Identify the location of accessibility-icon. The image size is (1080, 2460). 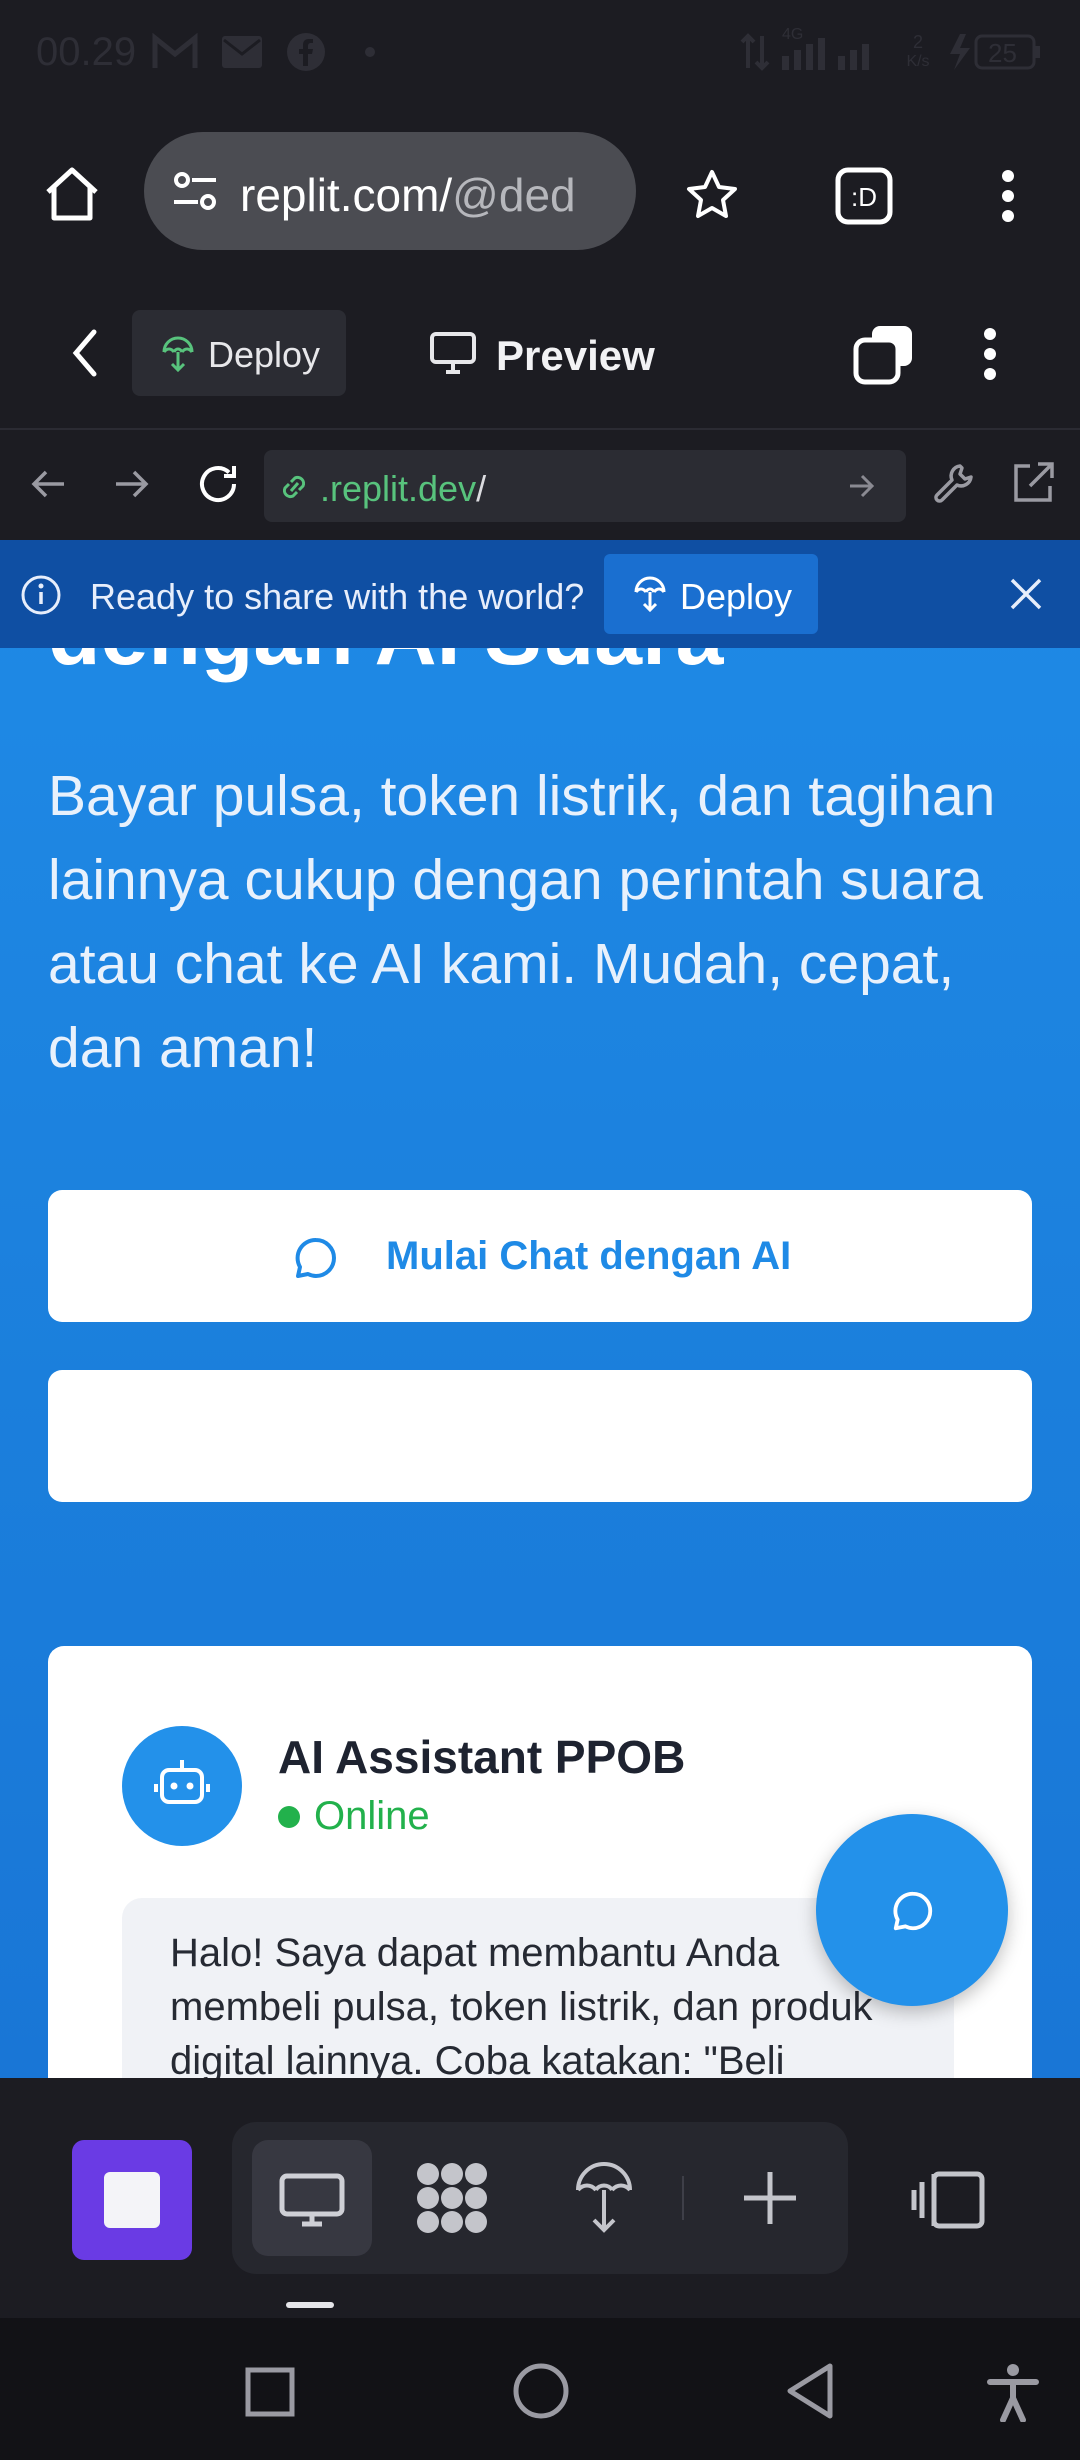
(1013, 2392).